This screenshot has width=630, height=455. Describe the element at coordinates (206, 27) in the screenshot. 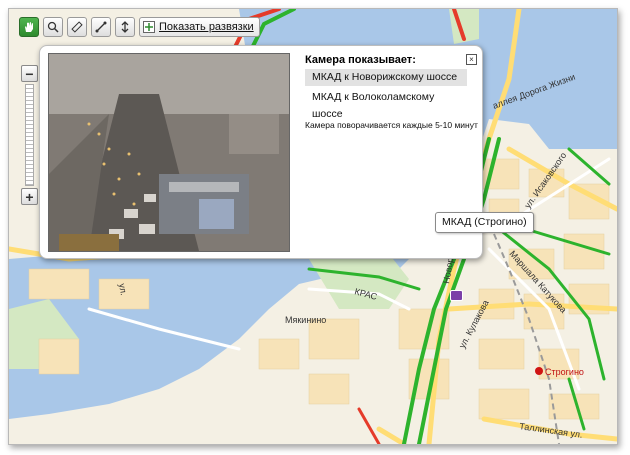

I see `show-junctions-label: Показать развязки` at that location.